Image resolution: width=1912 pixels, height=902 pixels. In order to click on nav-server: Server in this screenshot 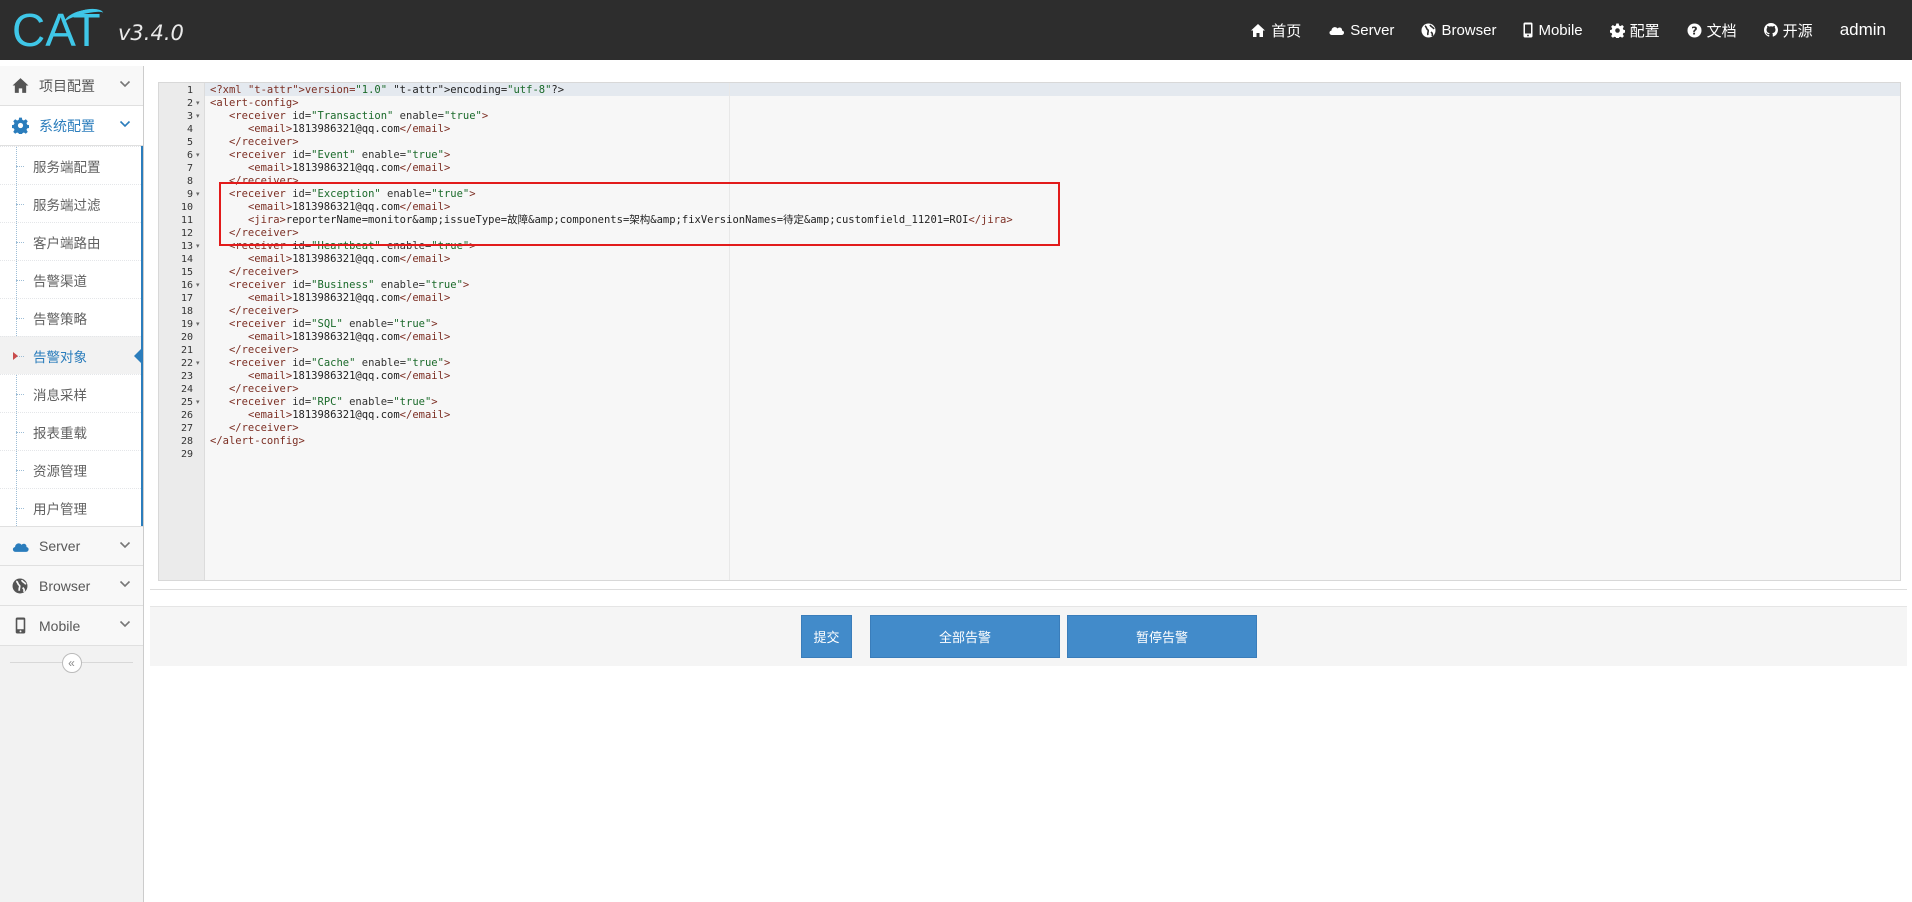, I will do `click(1361, 30)`.